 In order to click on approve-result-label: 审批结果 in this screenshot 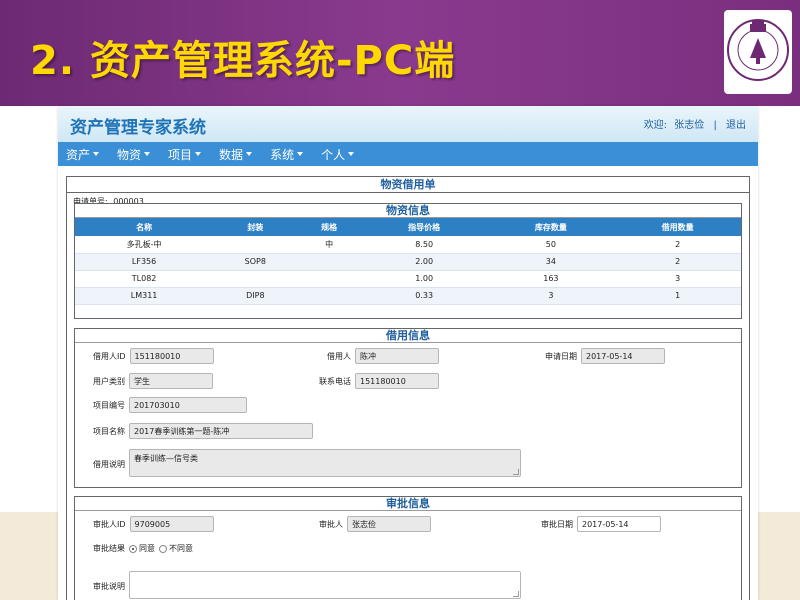, I will do `click(109, 548)`.